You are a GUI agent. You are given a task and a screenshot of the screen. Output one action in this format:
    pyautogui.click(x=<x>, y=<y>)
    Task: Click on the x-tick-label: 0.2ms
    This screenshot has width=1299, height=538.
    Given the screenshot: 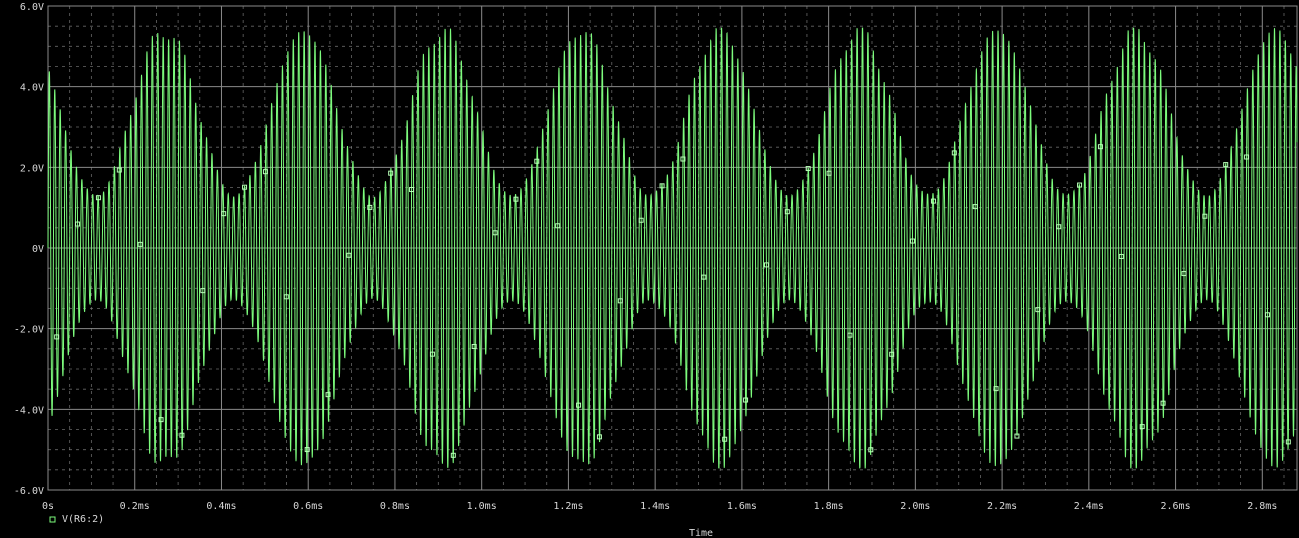 What is the action you would take?
    pyautogui.click(x=135, y=506)
    